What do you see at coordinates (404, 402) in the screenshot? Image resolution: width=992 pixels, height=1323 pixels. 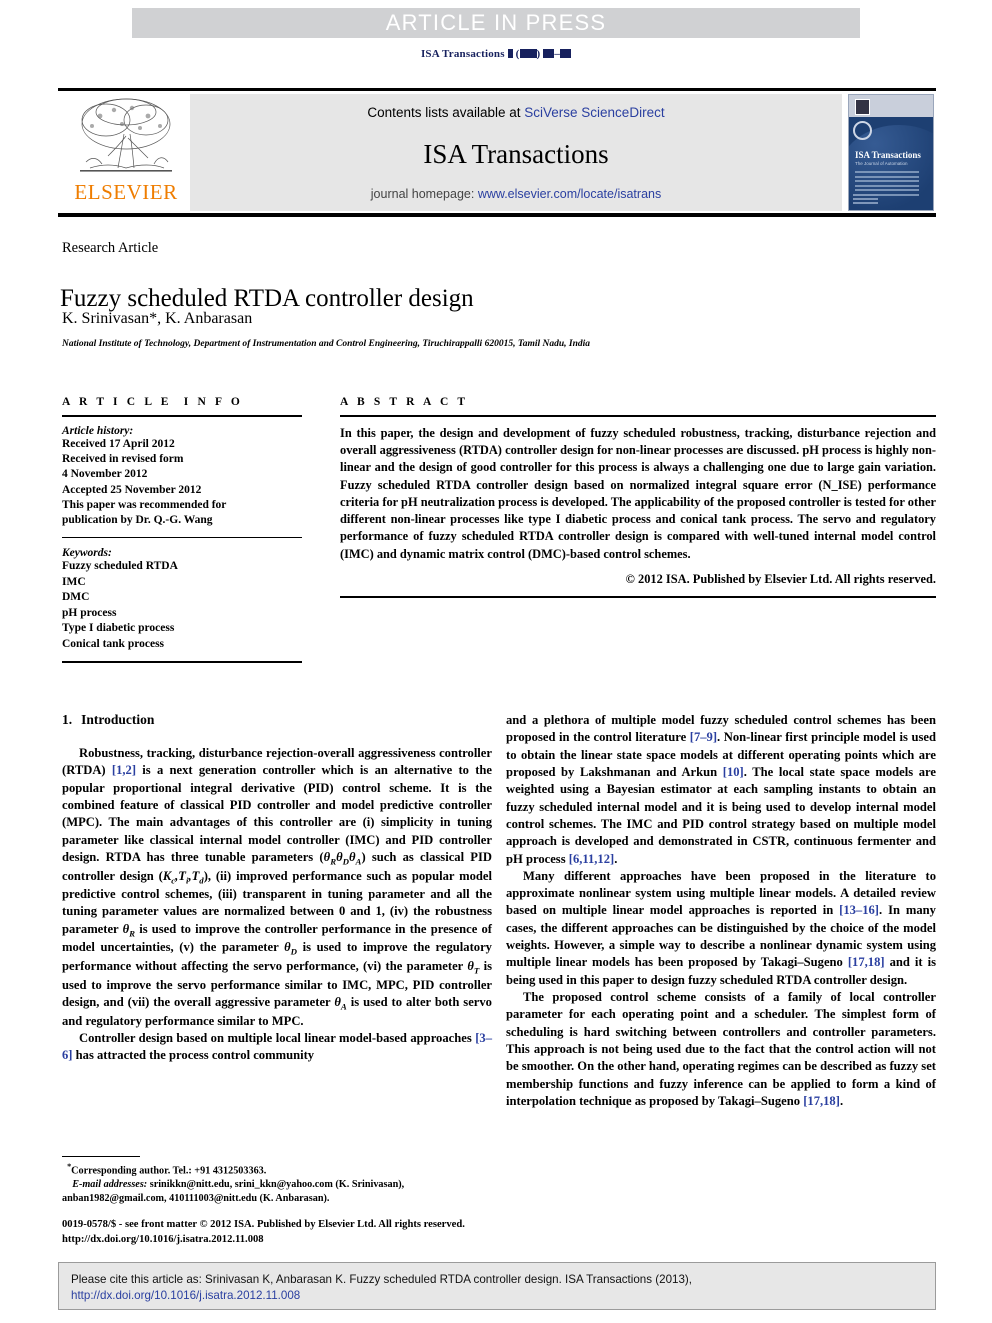 I see `abstract-heading: A B S T R A C T` at bounding box center [404, 402].